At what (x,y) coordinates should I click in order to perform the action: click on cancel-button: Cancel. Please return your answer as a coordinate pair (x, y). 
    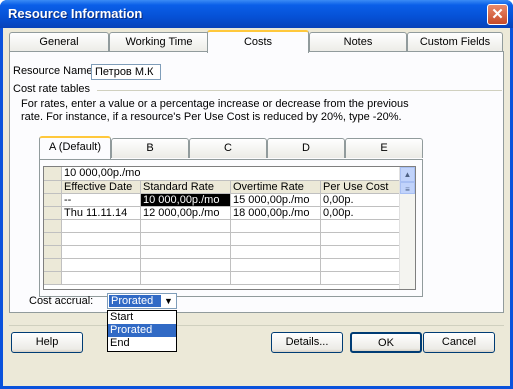
    Looking at the image, I should click on (459, 342).